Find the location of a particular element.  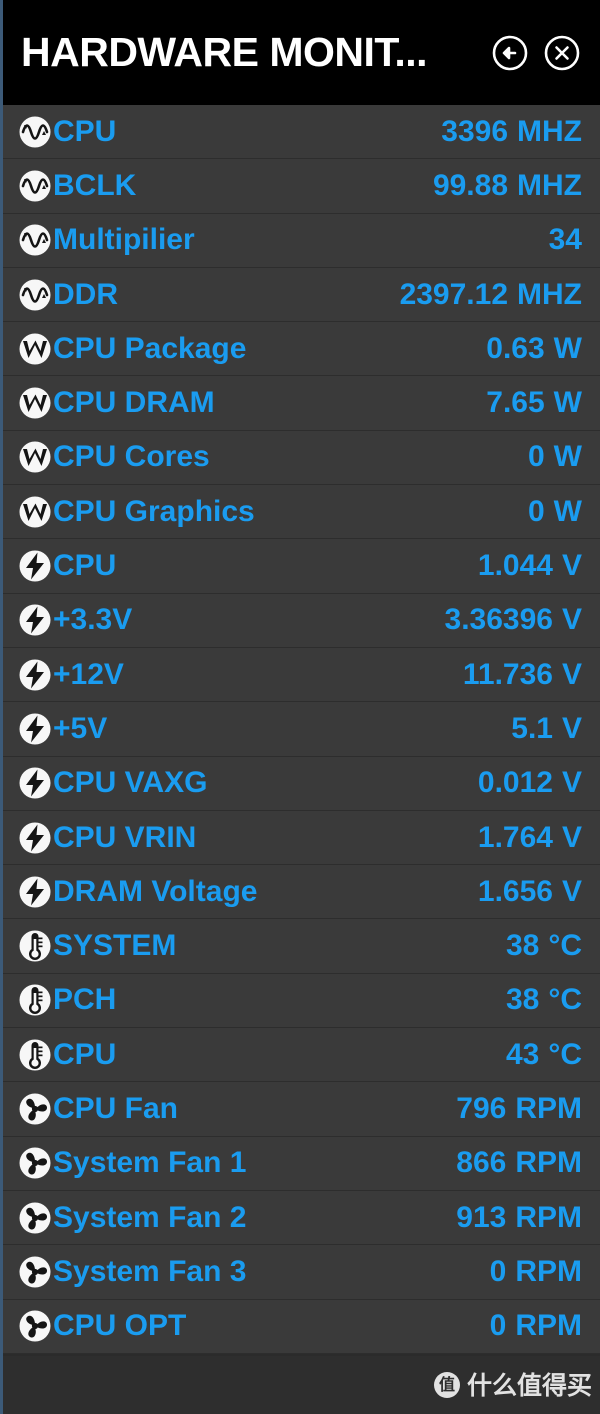

sensor-row: CPU Fan 796 RPM is located at coordinates (301, 1109).